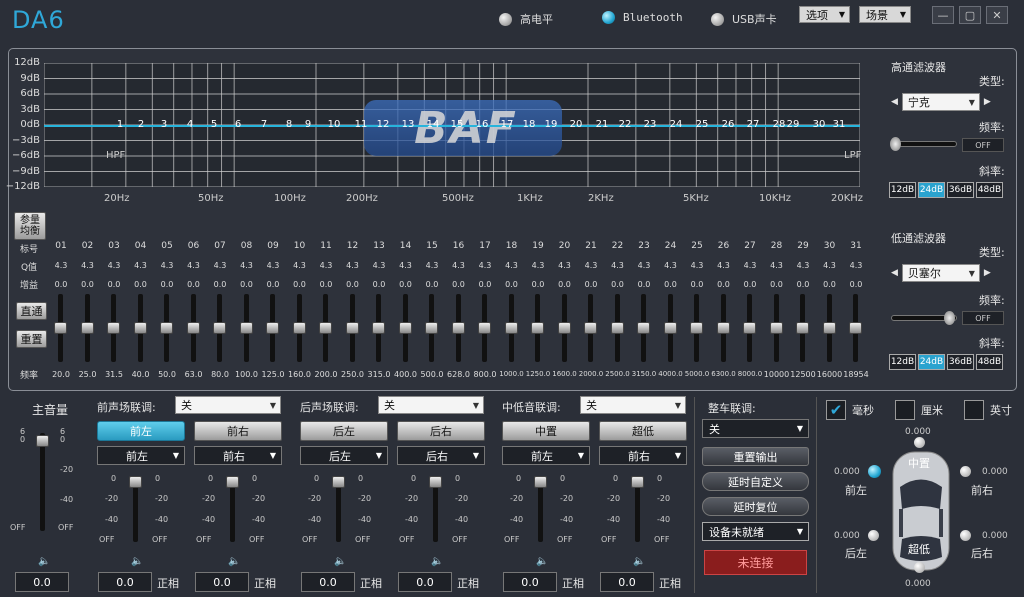 The width and height of the screenshot is (1024, 597). What do you see at coordinates (697, 374) in the screenshot?
I see `band-freq-value: 5000.0` at bounding box center [697, 374].